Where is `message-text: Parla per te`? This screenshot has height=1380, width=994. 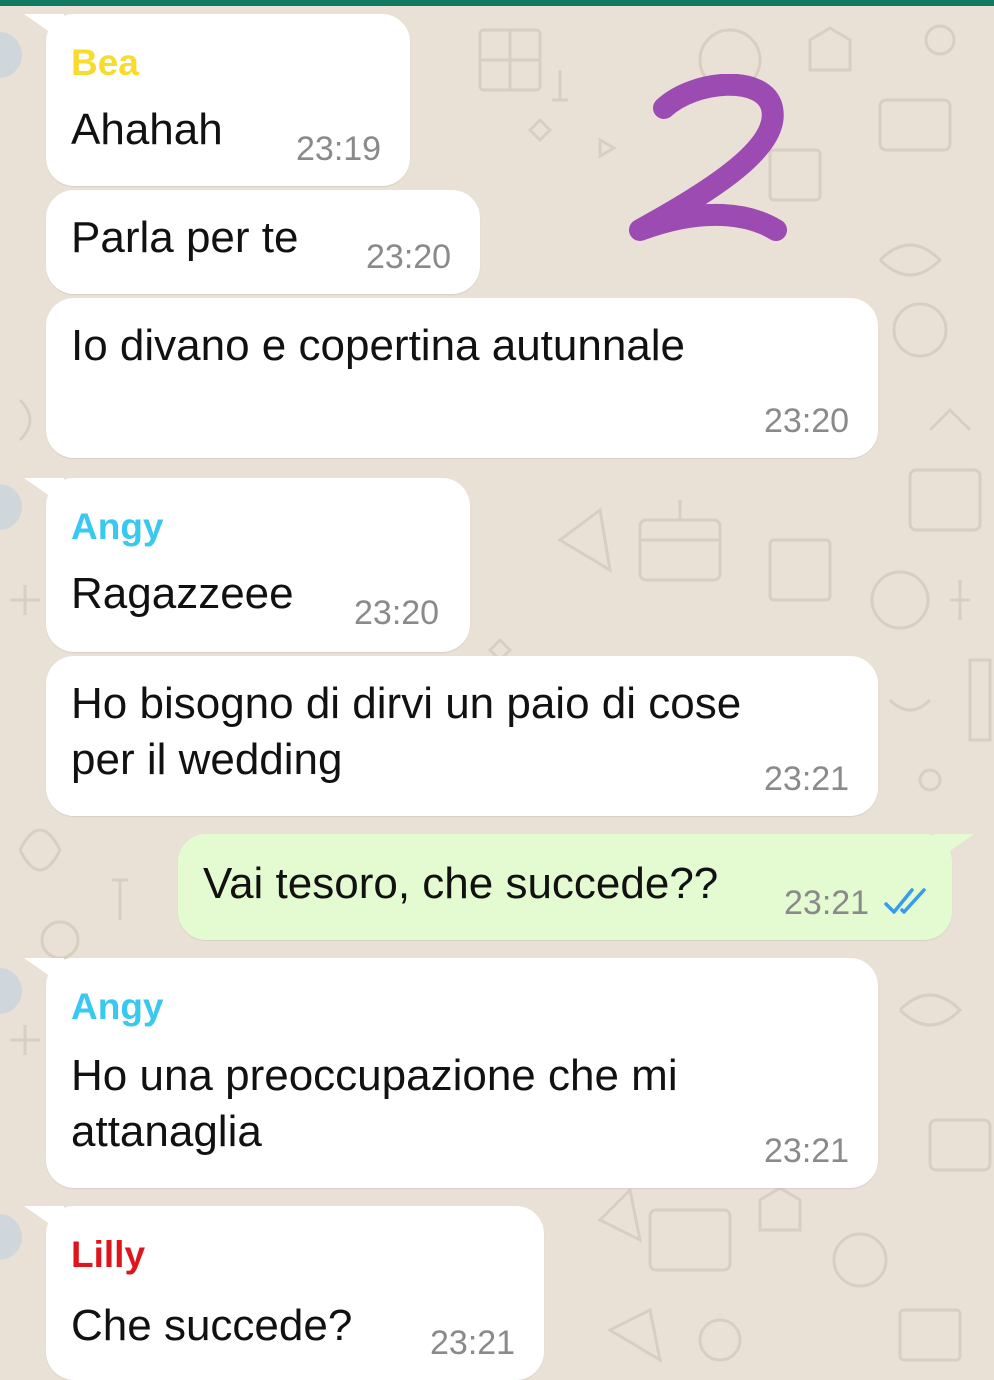
message-text: Parla per te is located at coordinates (185, 237).